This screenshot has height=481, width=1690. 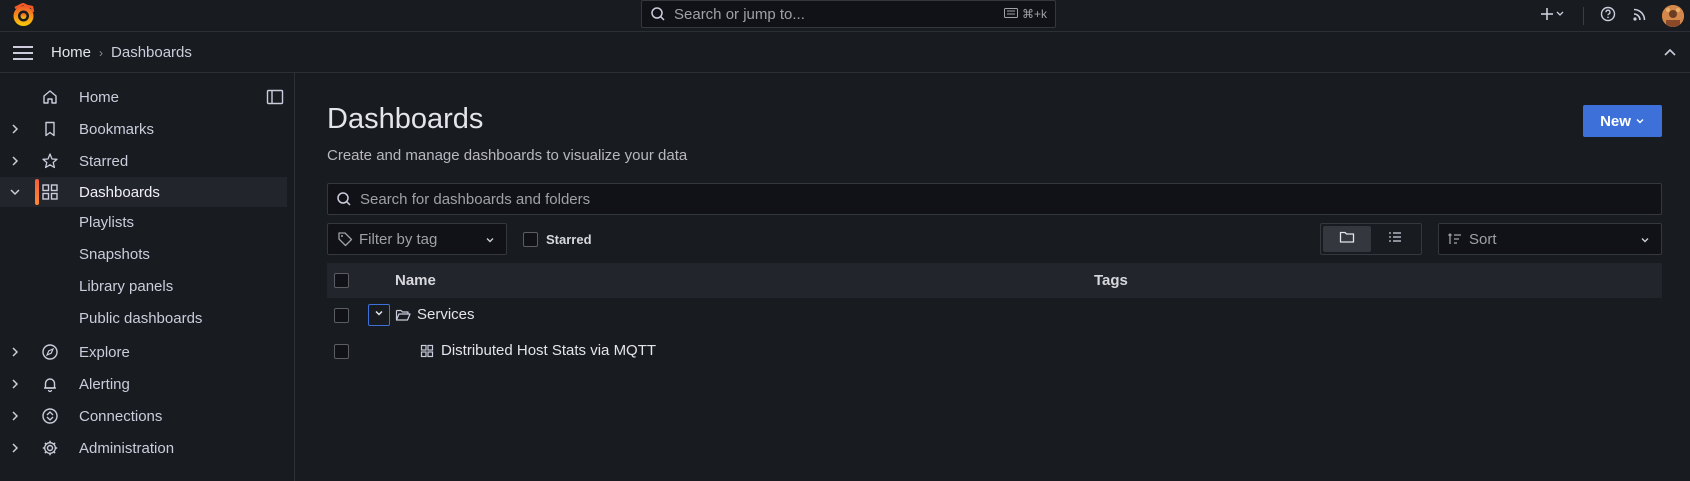 I want to click on dashboard-search-placeholder: Search for dashboards and folders, so click(x=475, y=199).